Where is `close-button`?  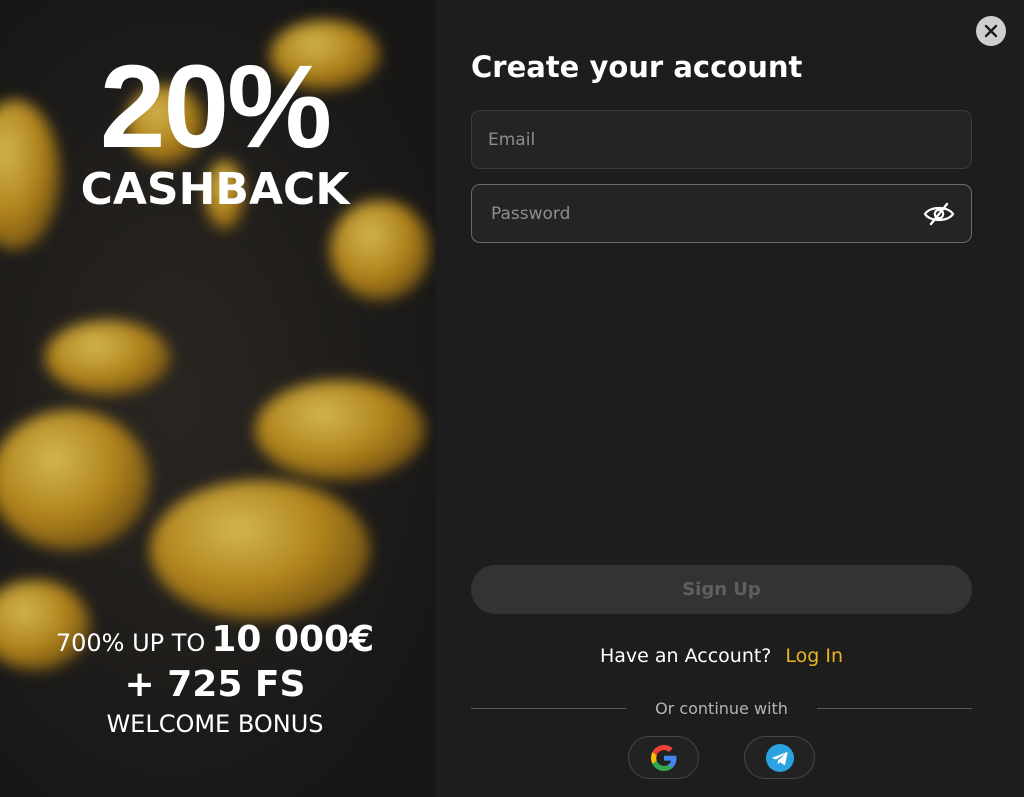 close-button is located at coordinates (991, 31).